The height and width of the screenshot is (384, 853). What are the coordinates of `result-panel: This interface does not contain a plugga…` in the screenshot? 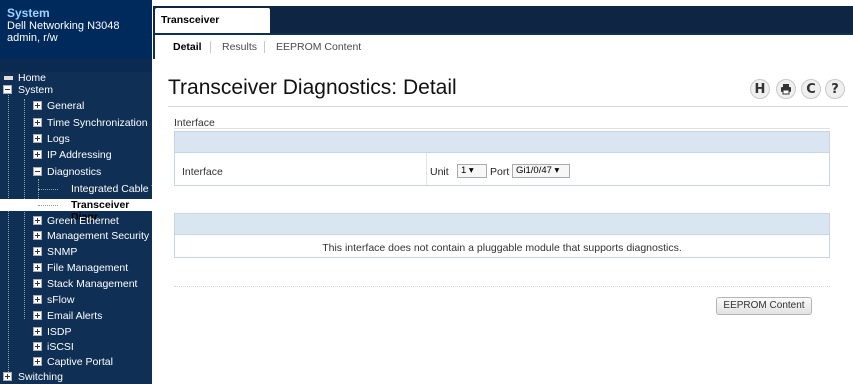 It's located at (502, 235).